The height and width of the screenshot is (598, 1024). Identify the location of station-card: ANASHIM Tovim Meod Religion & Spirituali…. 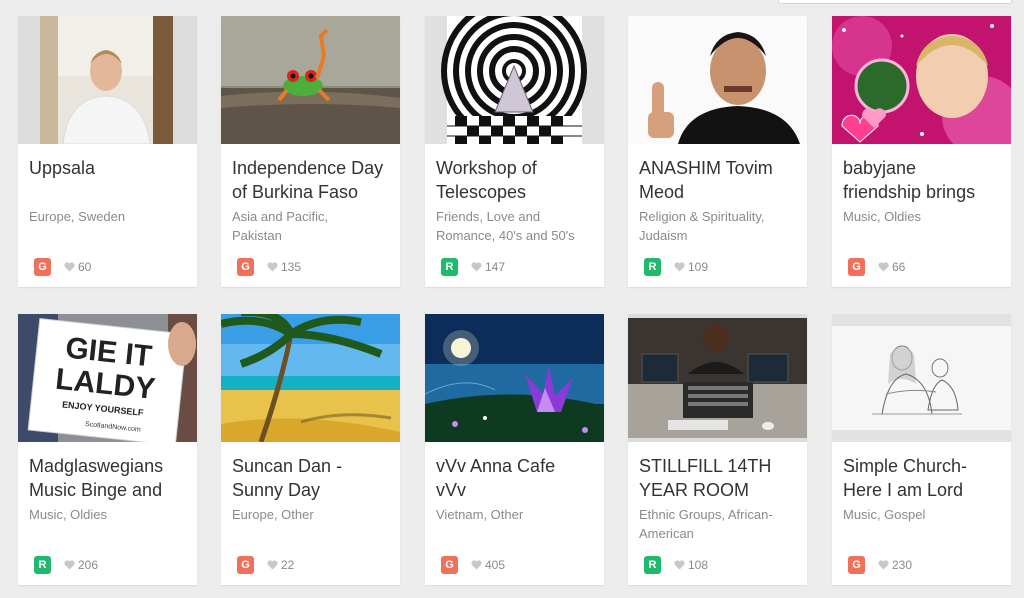
(717, 151).